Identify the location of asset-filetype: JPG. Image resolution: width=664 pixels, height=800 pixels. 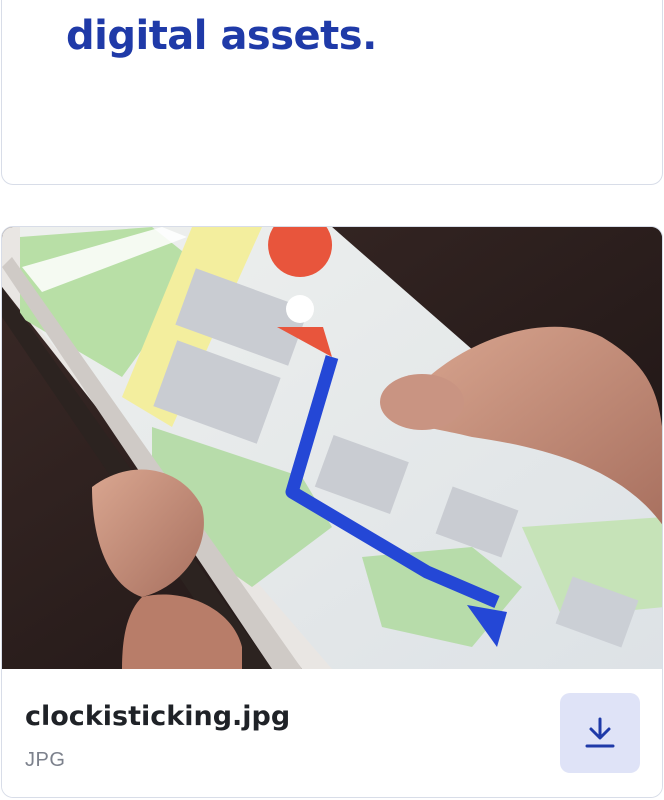
(45, 760).